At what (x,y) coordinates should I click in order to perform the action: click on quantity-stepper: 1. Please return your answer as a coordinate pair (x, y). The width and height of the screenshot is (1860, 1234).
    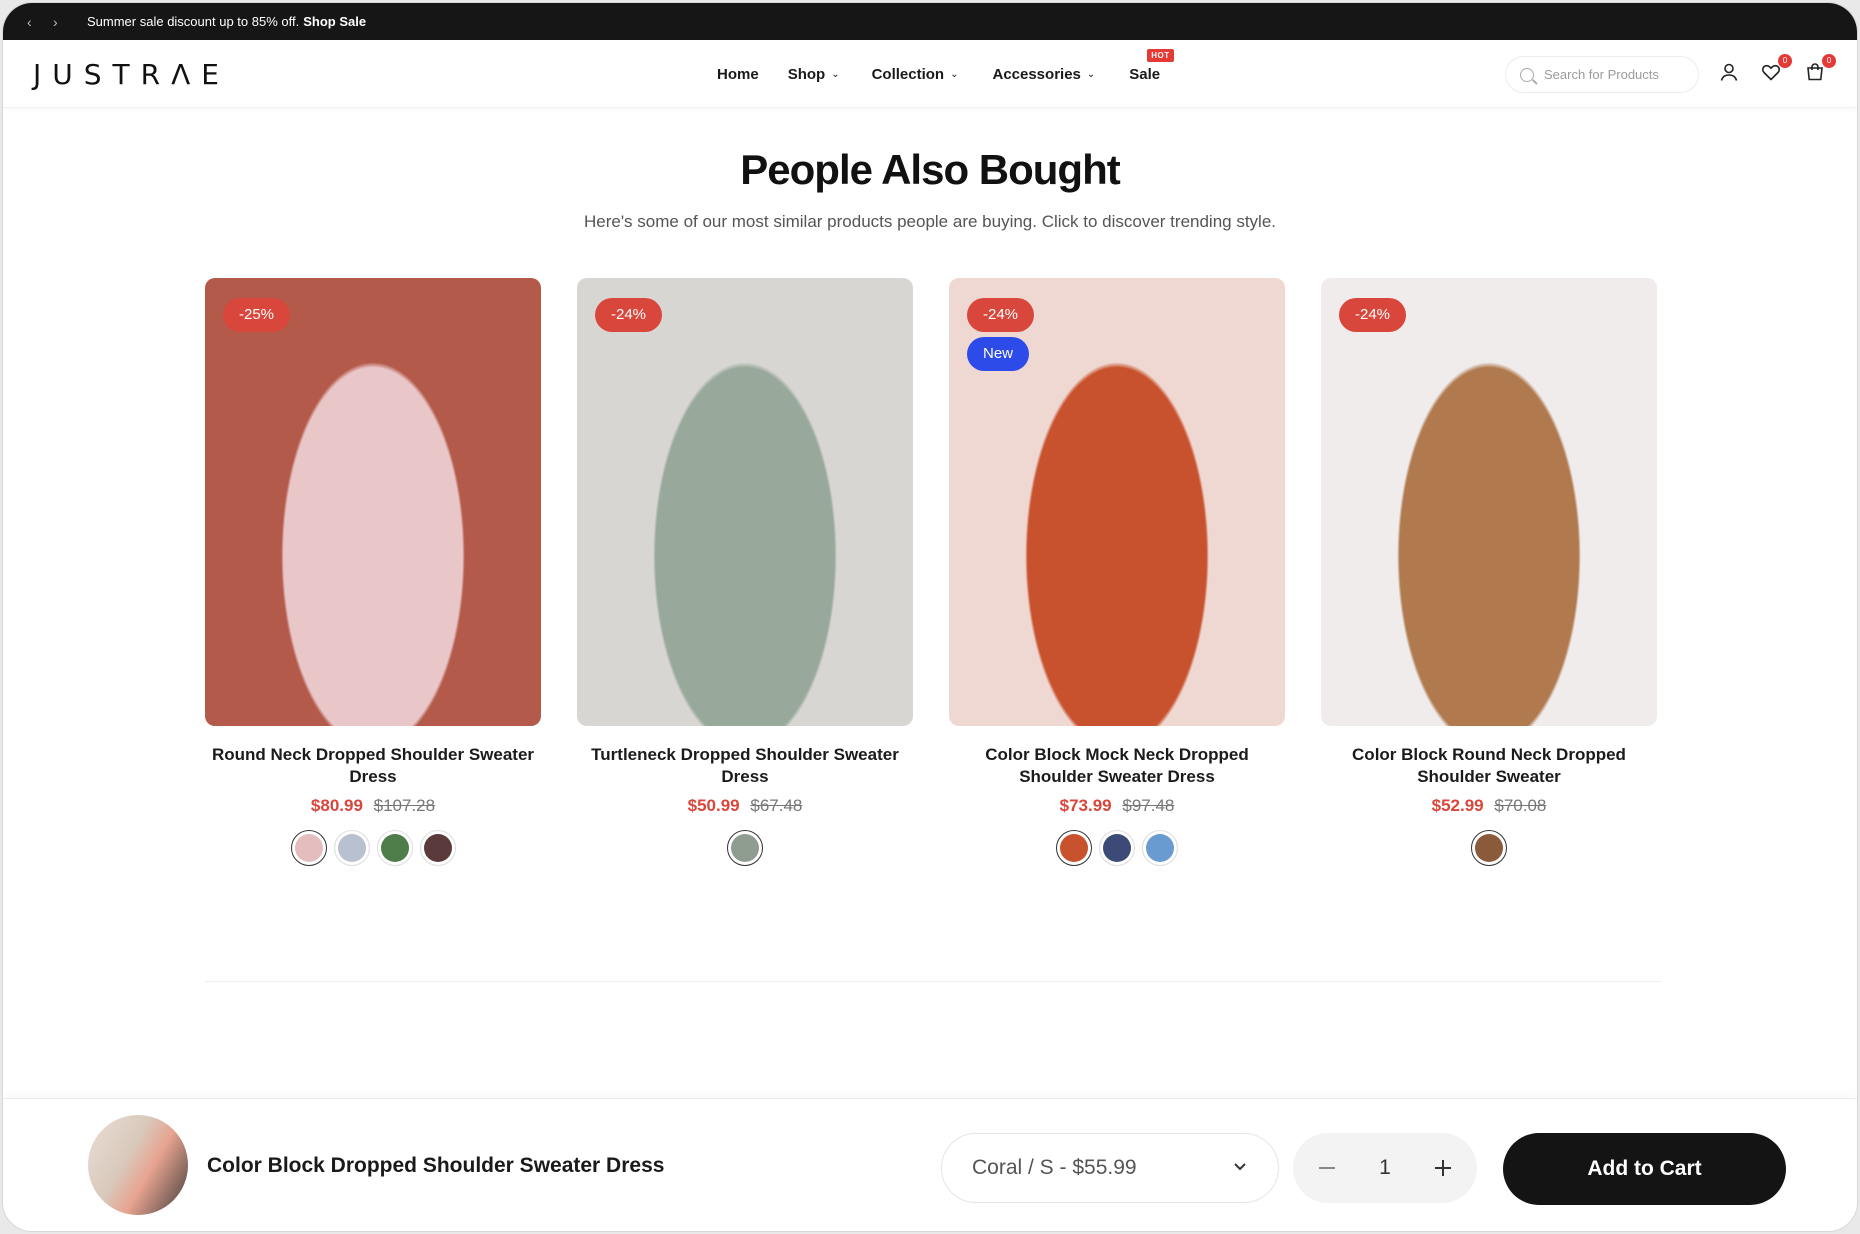
    Looking at the image, I should click on (1385, 1168).